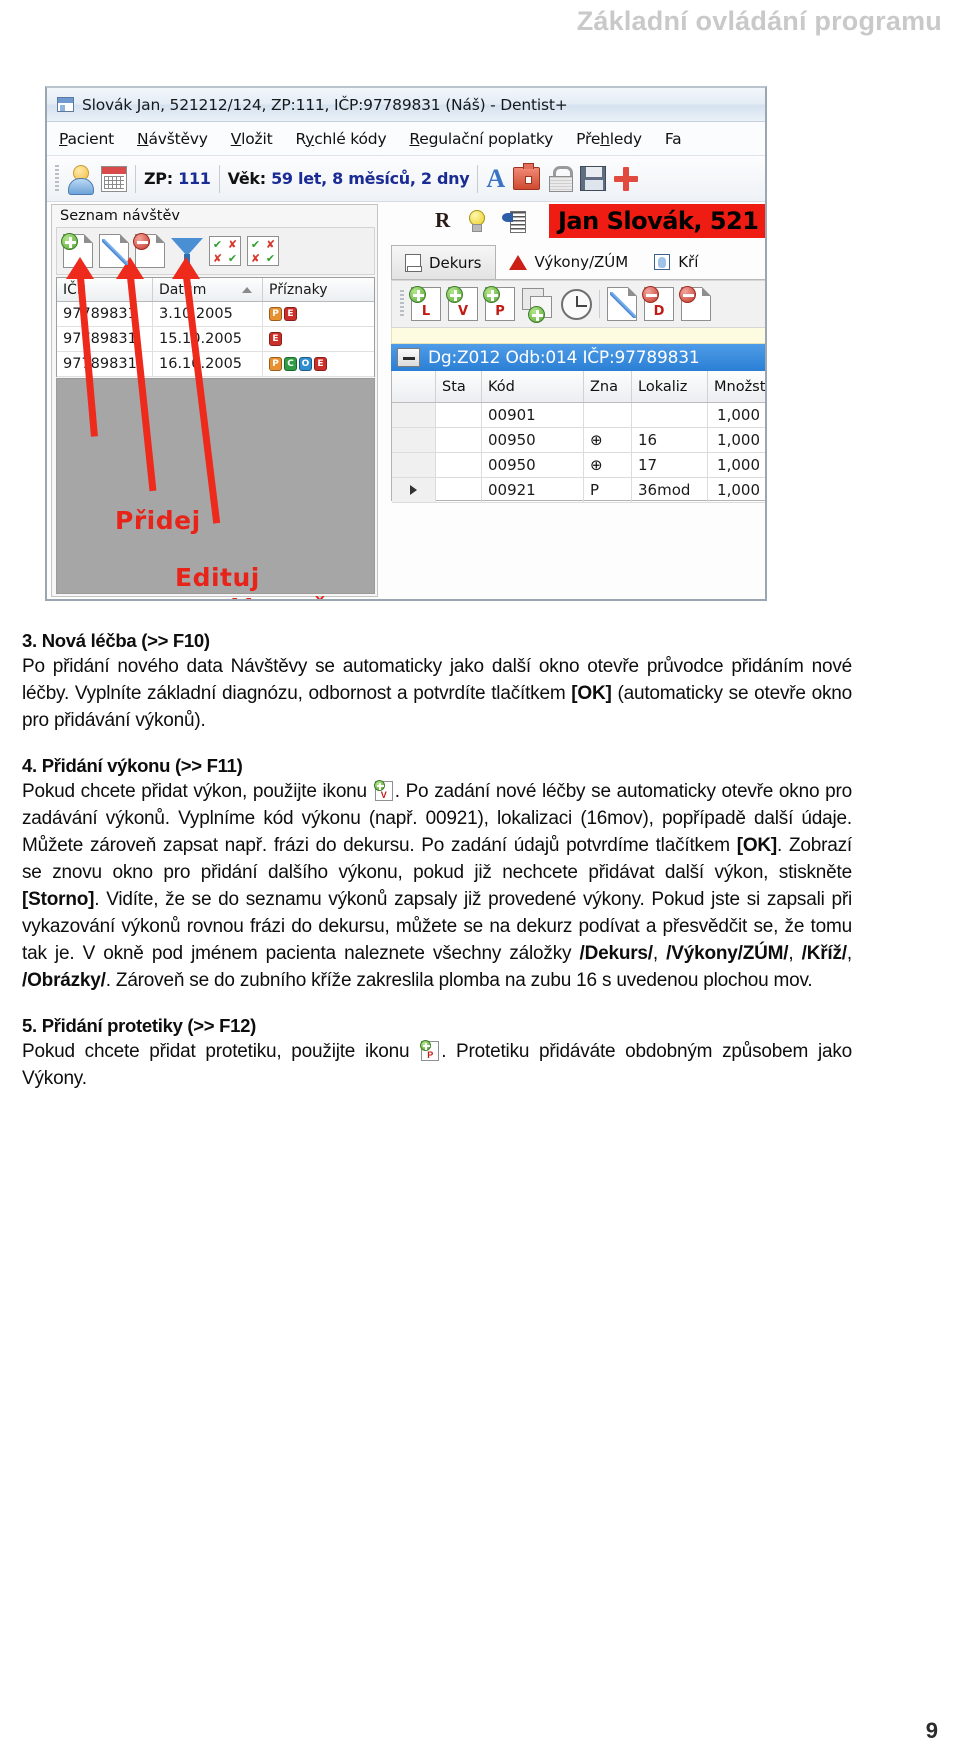 This screenshot has height=1762, width=960. Describe the element at coordinates (670, 415) in the screenshot. I see `cell-lokalizace` at that location.